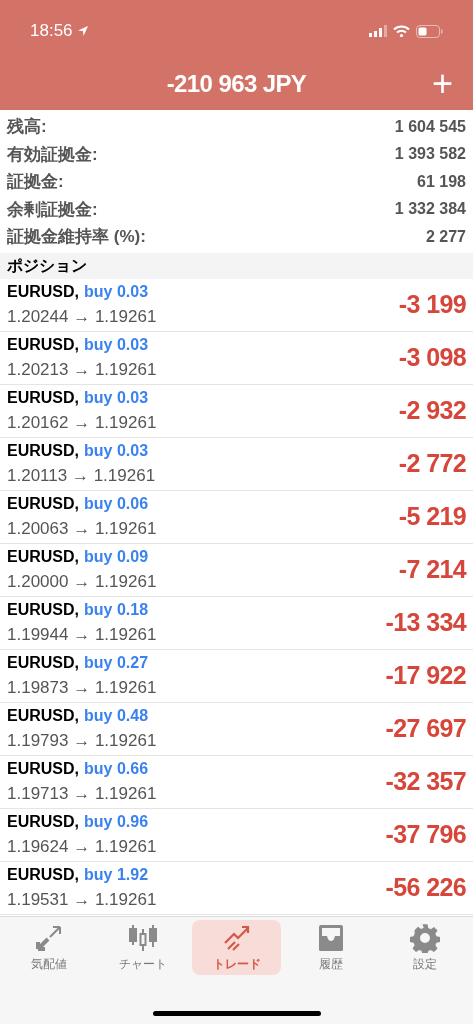 The image size is (473, 1024). Describe the element at coordinates (425, 834) in the screenshot. I see `profit-value: -37 796` at that location.